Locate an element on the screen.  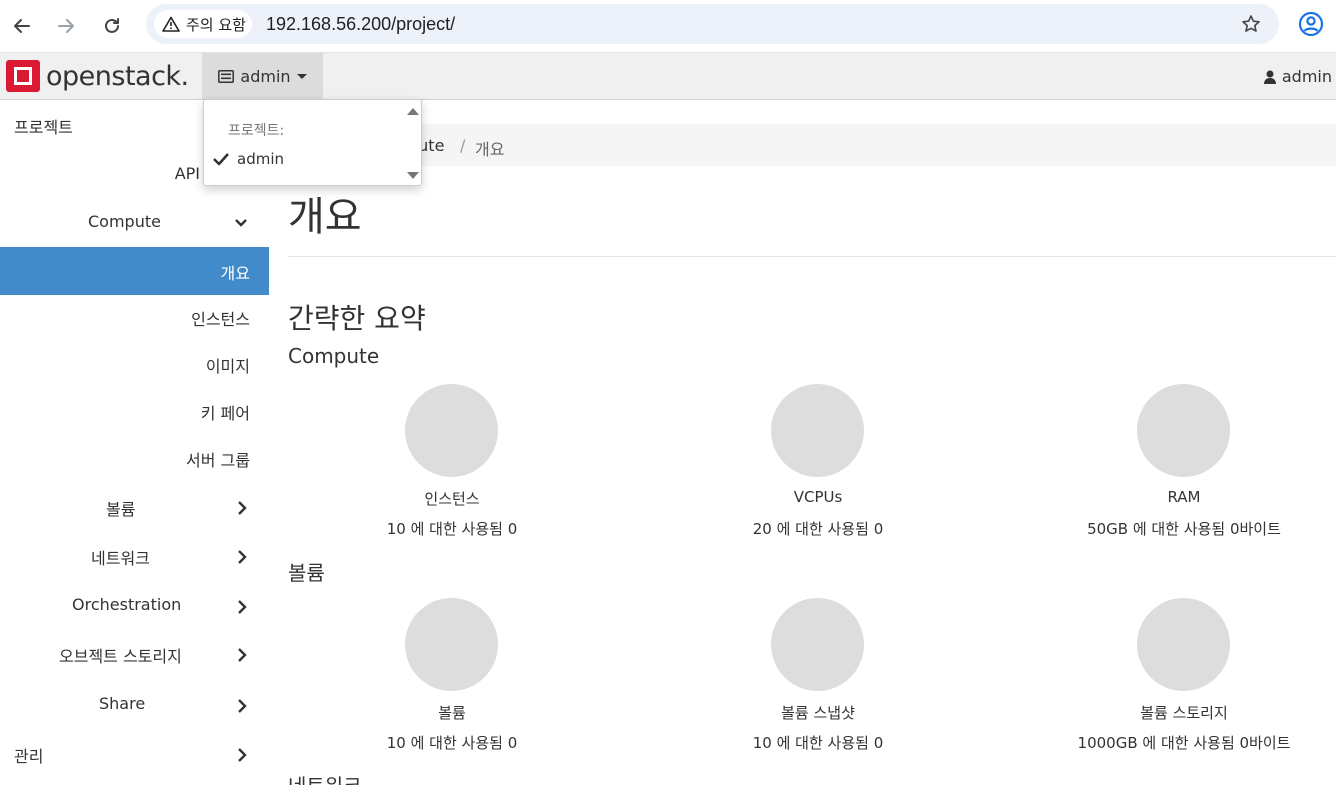
server-icon is located at coordinates (226, 76).